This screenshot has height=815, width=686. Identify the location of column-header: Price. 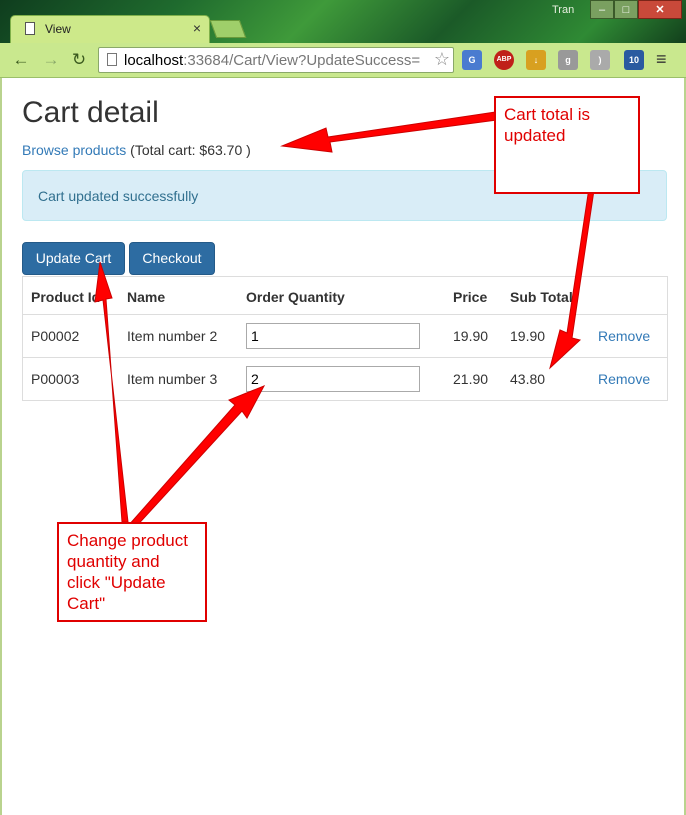
(473, 295).